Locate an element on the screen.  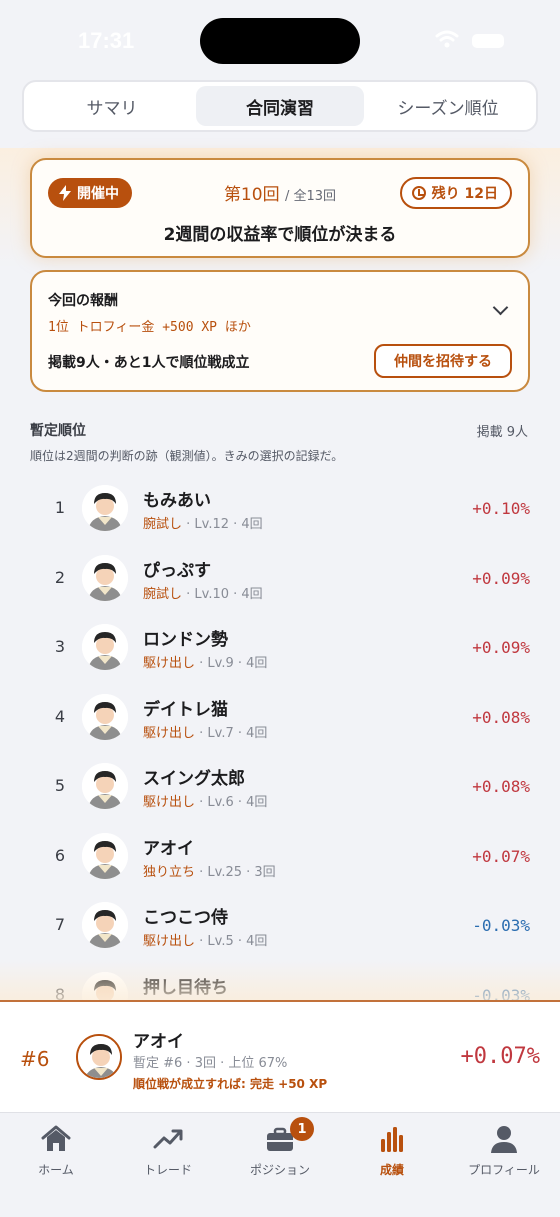
row-meta-detail: · Lv.10 · 4回 is located at coordinates (222, 594).